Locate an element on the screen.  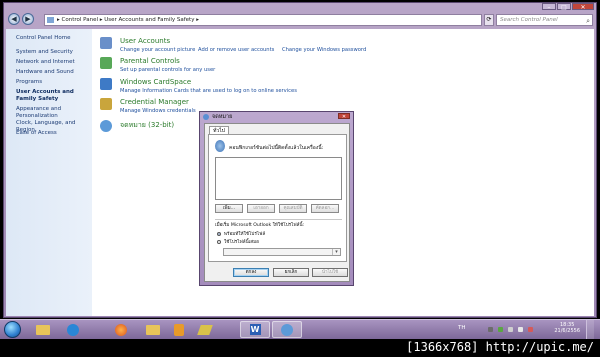
watermark-bar: [1366x768] http://upic.me/ is located at coordinates (300, 348).